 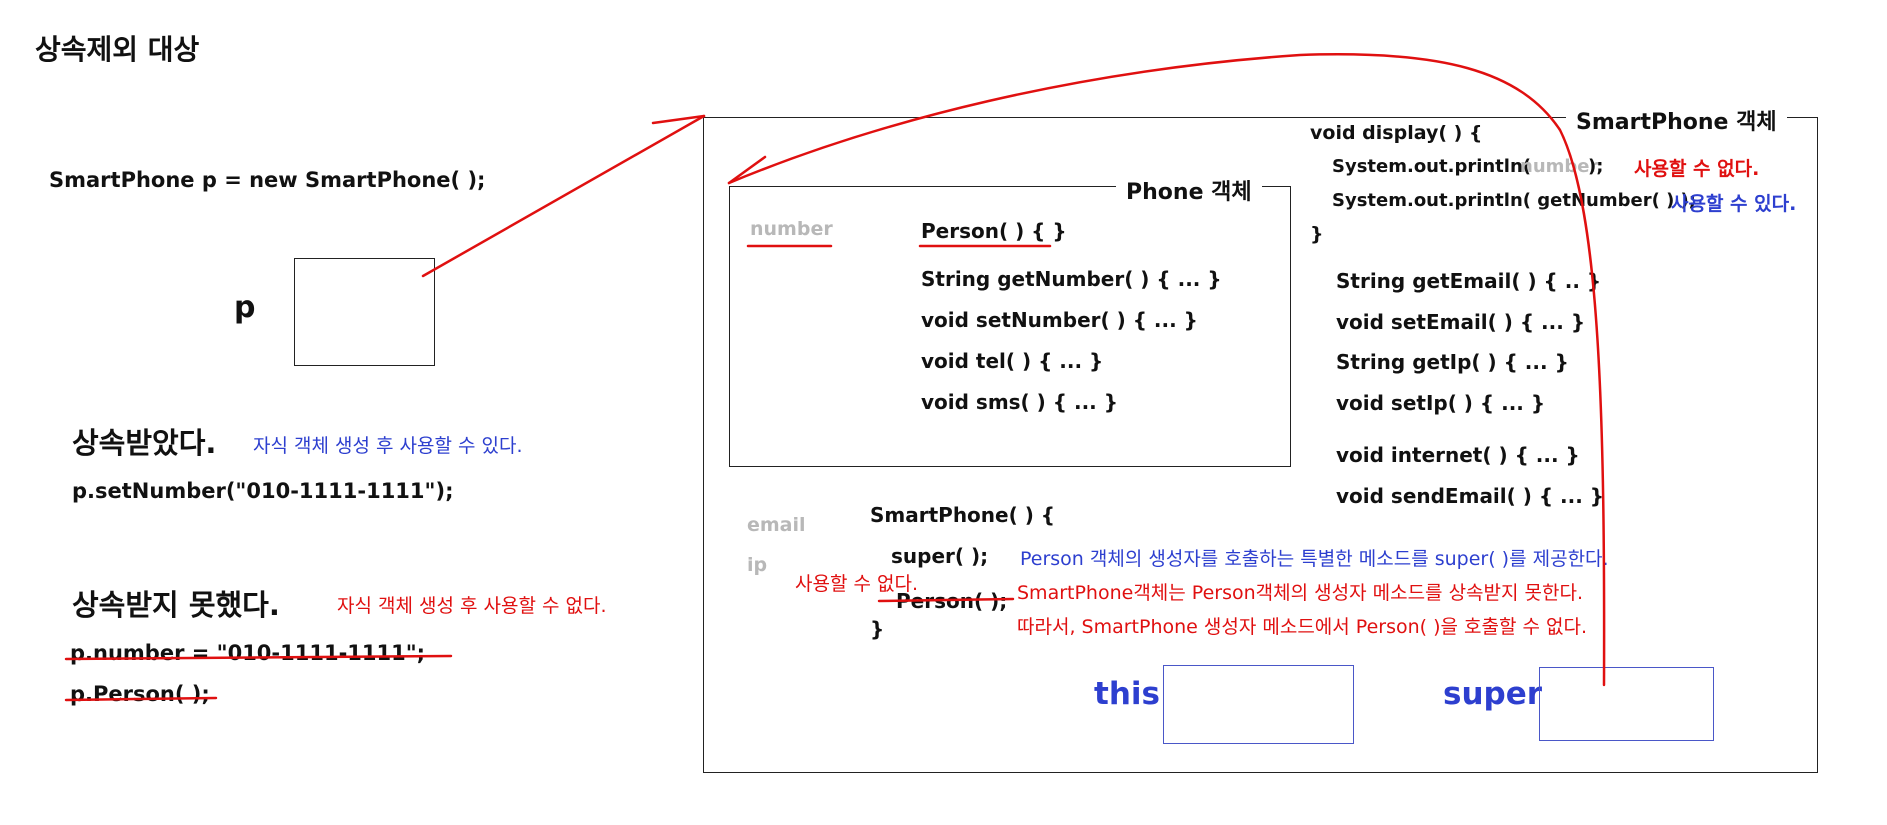 What do you see at coordinates (946, 600) in the screenshot?
I see `strike-person-call` at bounding box center [946, 600].